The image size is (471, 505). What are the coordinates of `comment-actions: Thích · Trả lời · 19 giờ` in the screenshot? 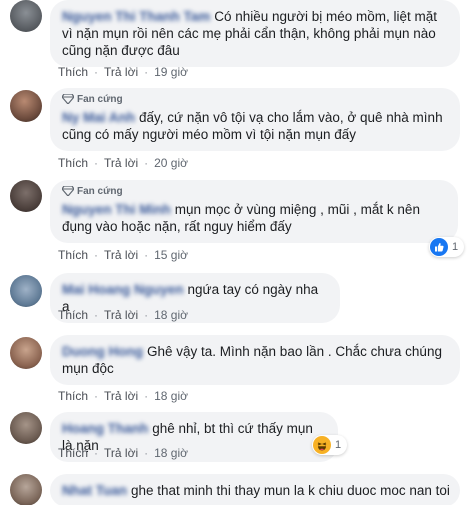 It's located at (123, 72).